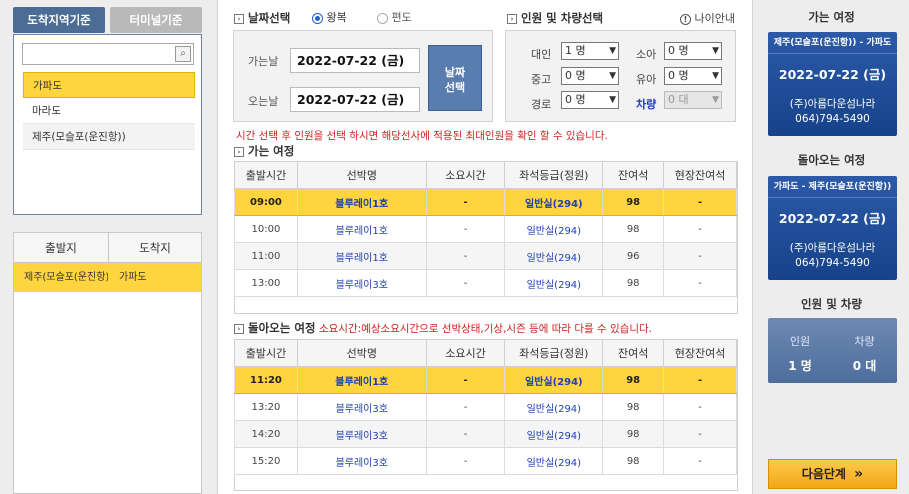  Describe the element at coordinates (465, 175) in the screenshot. I see `col-duration: 소요시간` at that location.